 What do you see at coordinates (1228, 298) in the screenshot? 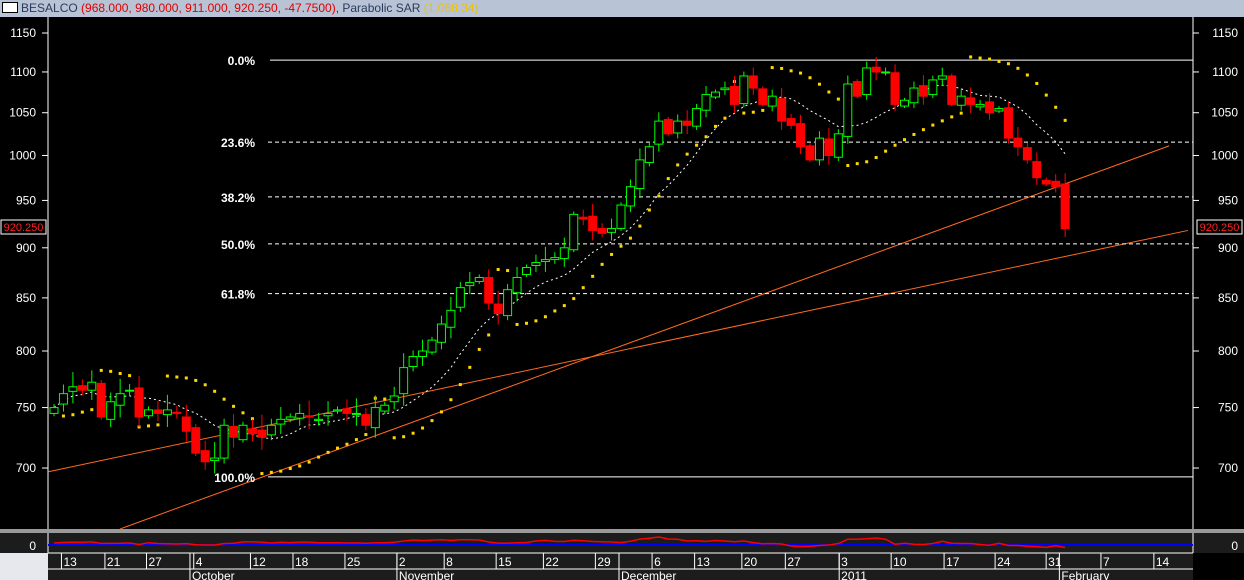
I see `y-tick-label-right: 850` at bounding box center [1228, 298].